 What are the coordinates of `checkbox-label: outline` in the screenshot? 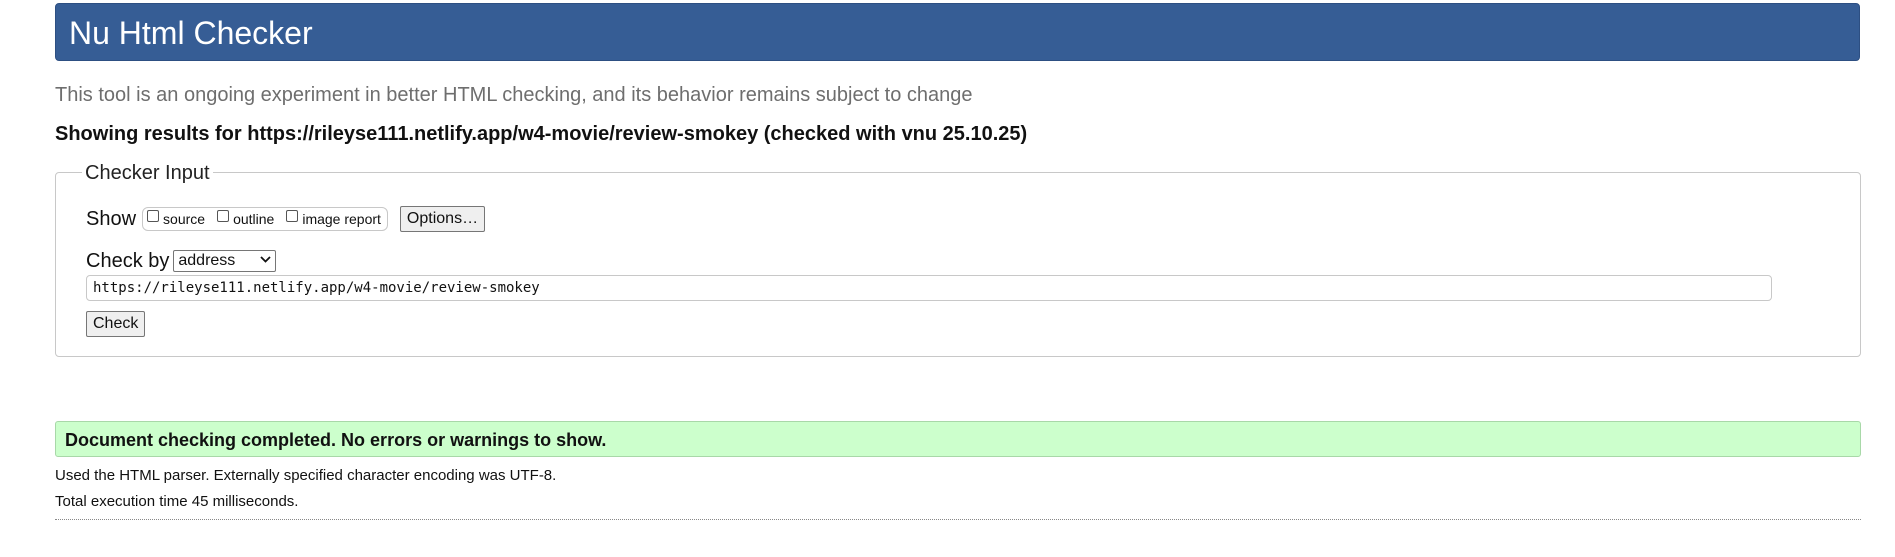 It's located at (254, 219).